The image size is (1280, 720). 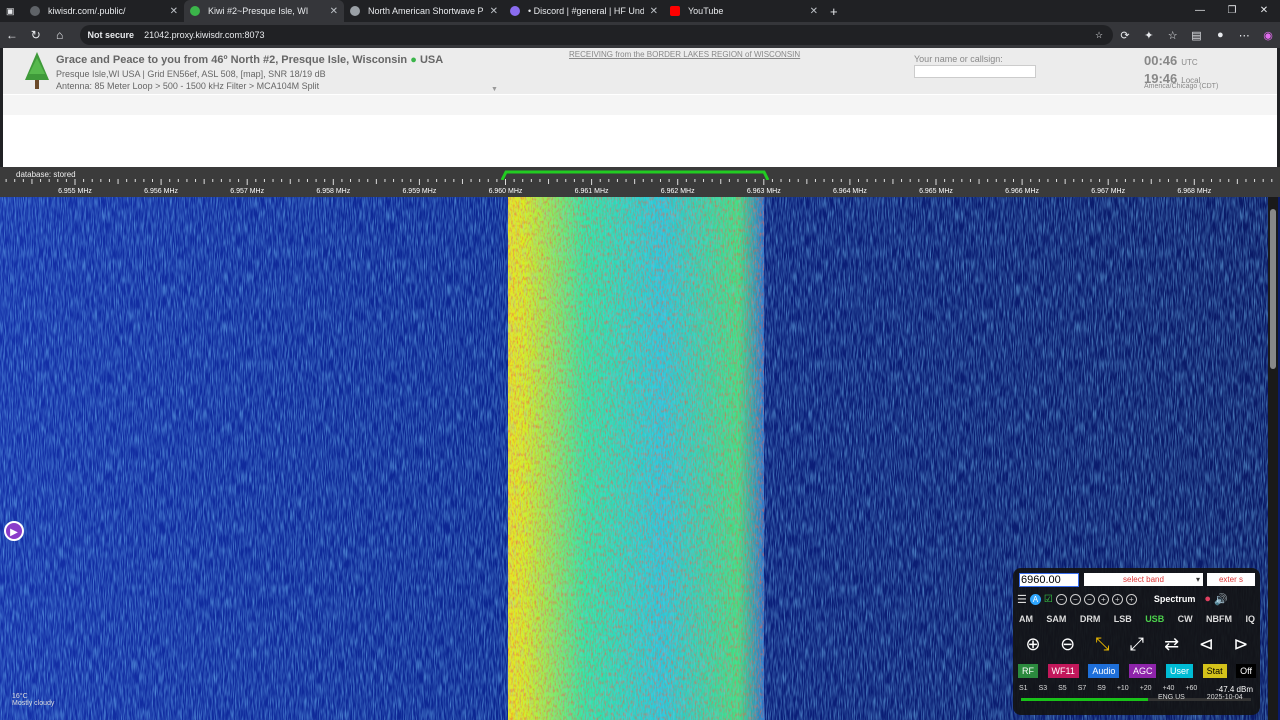 I want to click on url-text: 21042.proxy.kiwisdr.com:8073, so click(x=204, y=35).